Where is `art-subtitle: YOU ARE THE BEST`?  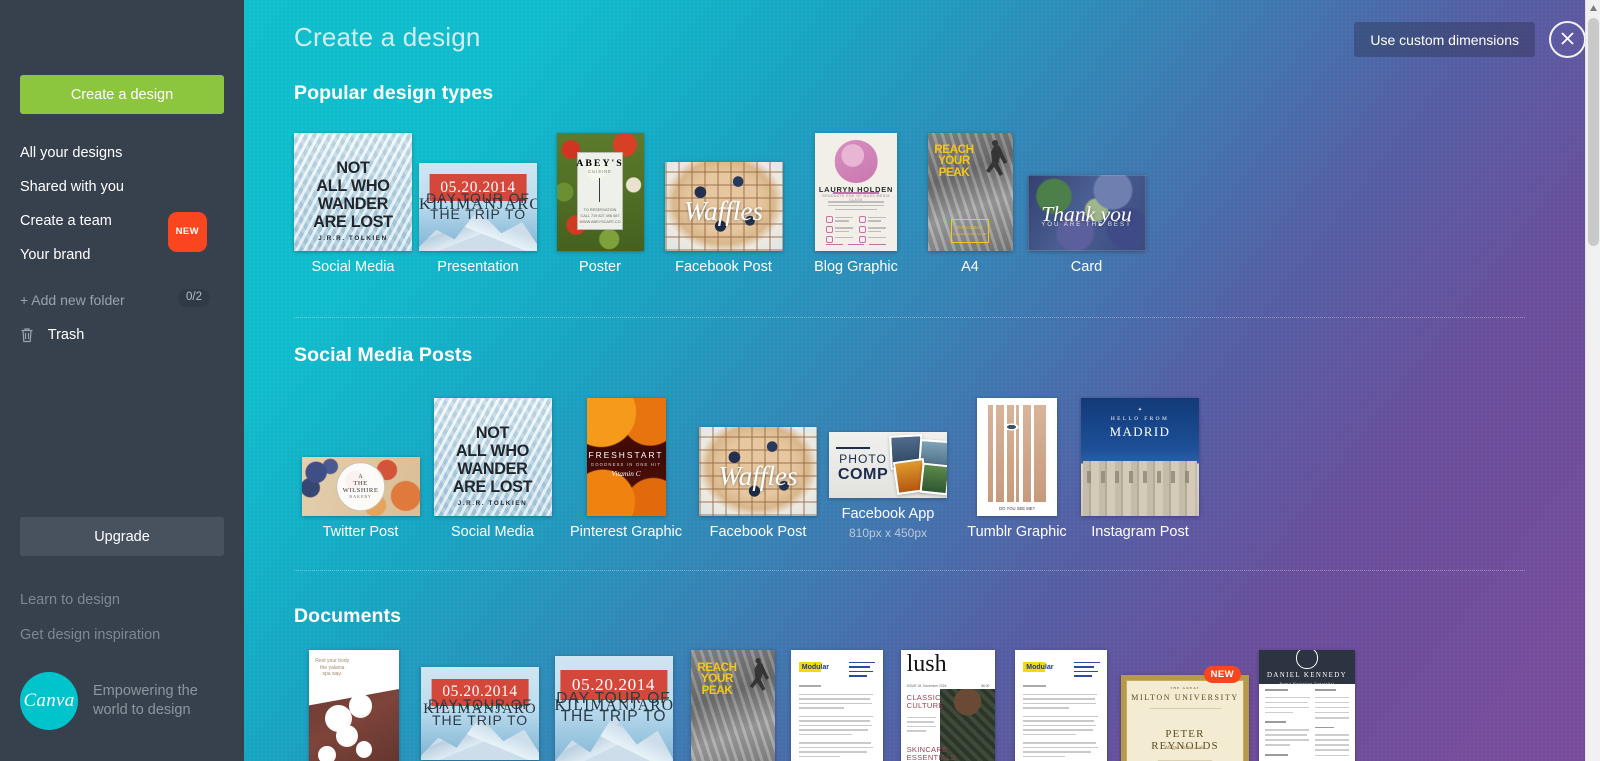
art-subtitle: YOU ARE THE BEST is located at coordinates (1086, 224).